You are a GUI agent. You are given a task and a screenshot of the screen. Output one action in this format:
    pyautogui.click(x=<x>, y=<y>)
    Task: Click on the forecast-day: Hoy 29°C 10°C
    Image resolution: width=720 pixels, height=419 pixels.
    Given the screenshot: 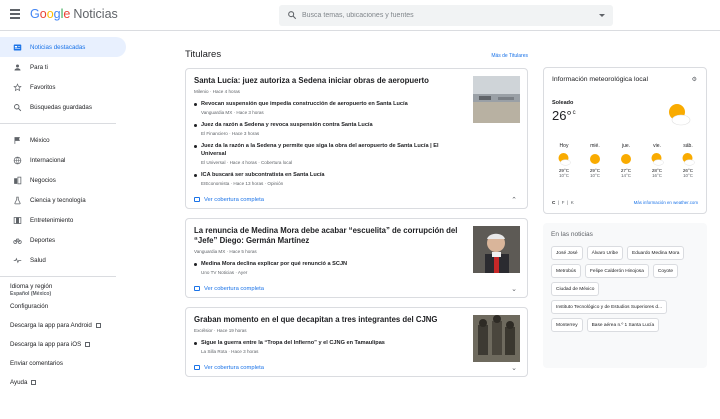 What is the action you would take?
    pyautogui.click(x=564, y=160)
    